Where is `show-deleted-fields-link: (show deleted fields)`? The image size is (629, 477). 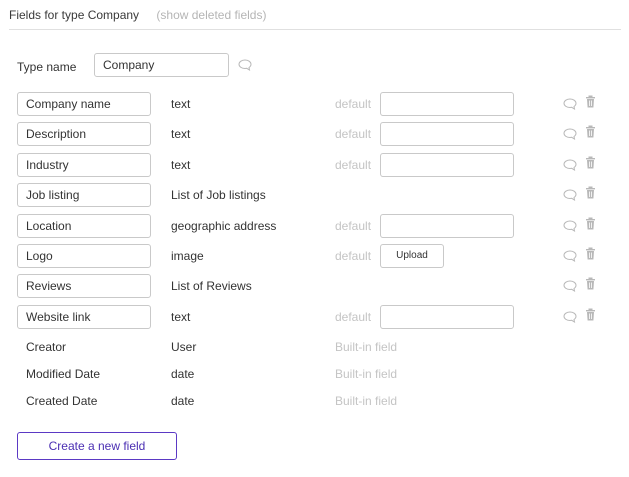
show-deleted-fields-link: (show deleted fields) is located at coordinates (211, 15).